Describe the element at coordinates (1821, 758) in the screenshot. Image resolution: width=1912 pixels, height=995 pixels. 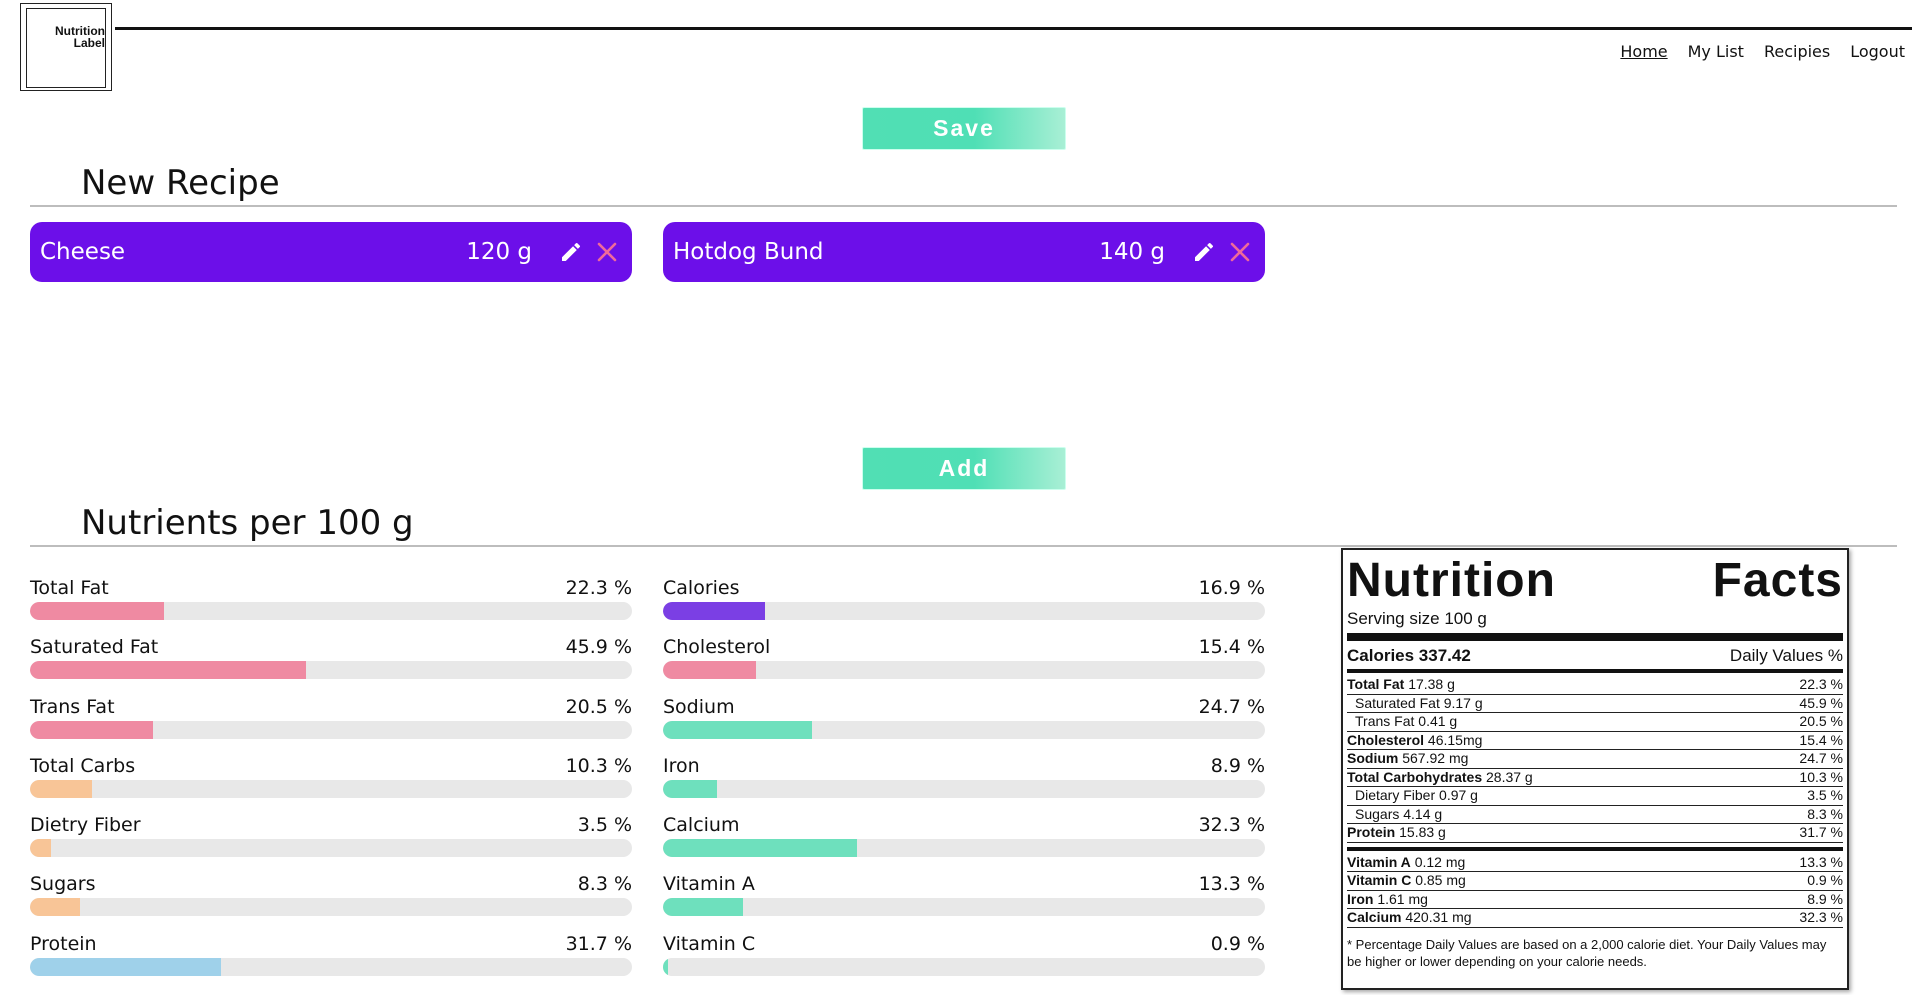
I see `facts-percent: 24.7 %` at that location.